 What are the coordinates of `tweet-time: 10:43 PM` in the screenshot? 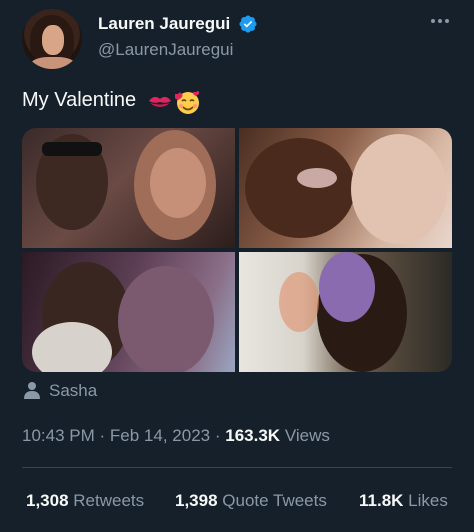 It's located at (58, 435).